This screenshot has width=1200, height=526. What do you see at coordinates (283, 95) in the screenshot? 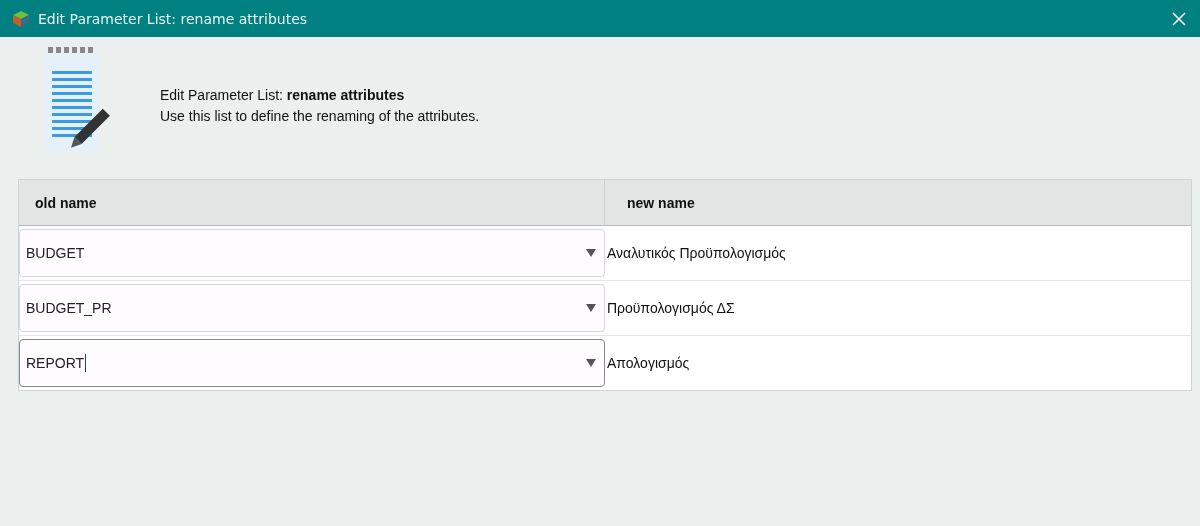
I see `dialog-heading: Edit Parameter List: rename attributes` at bounding box center [283, 95].